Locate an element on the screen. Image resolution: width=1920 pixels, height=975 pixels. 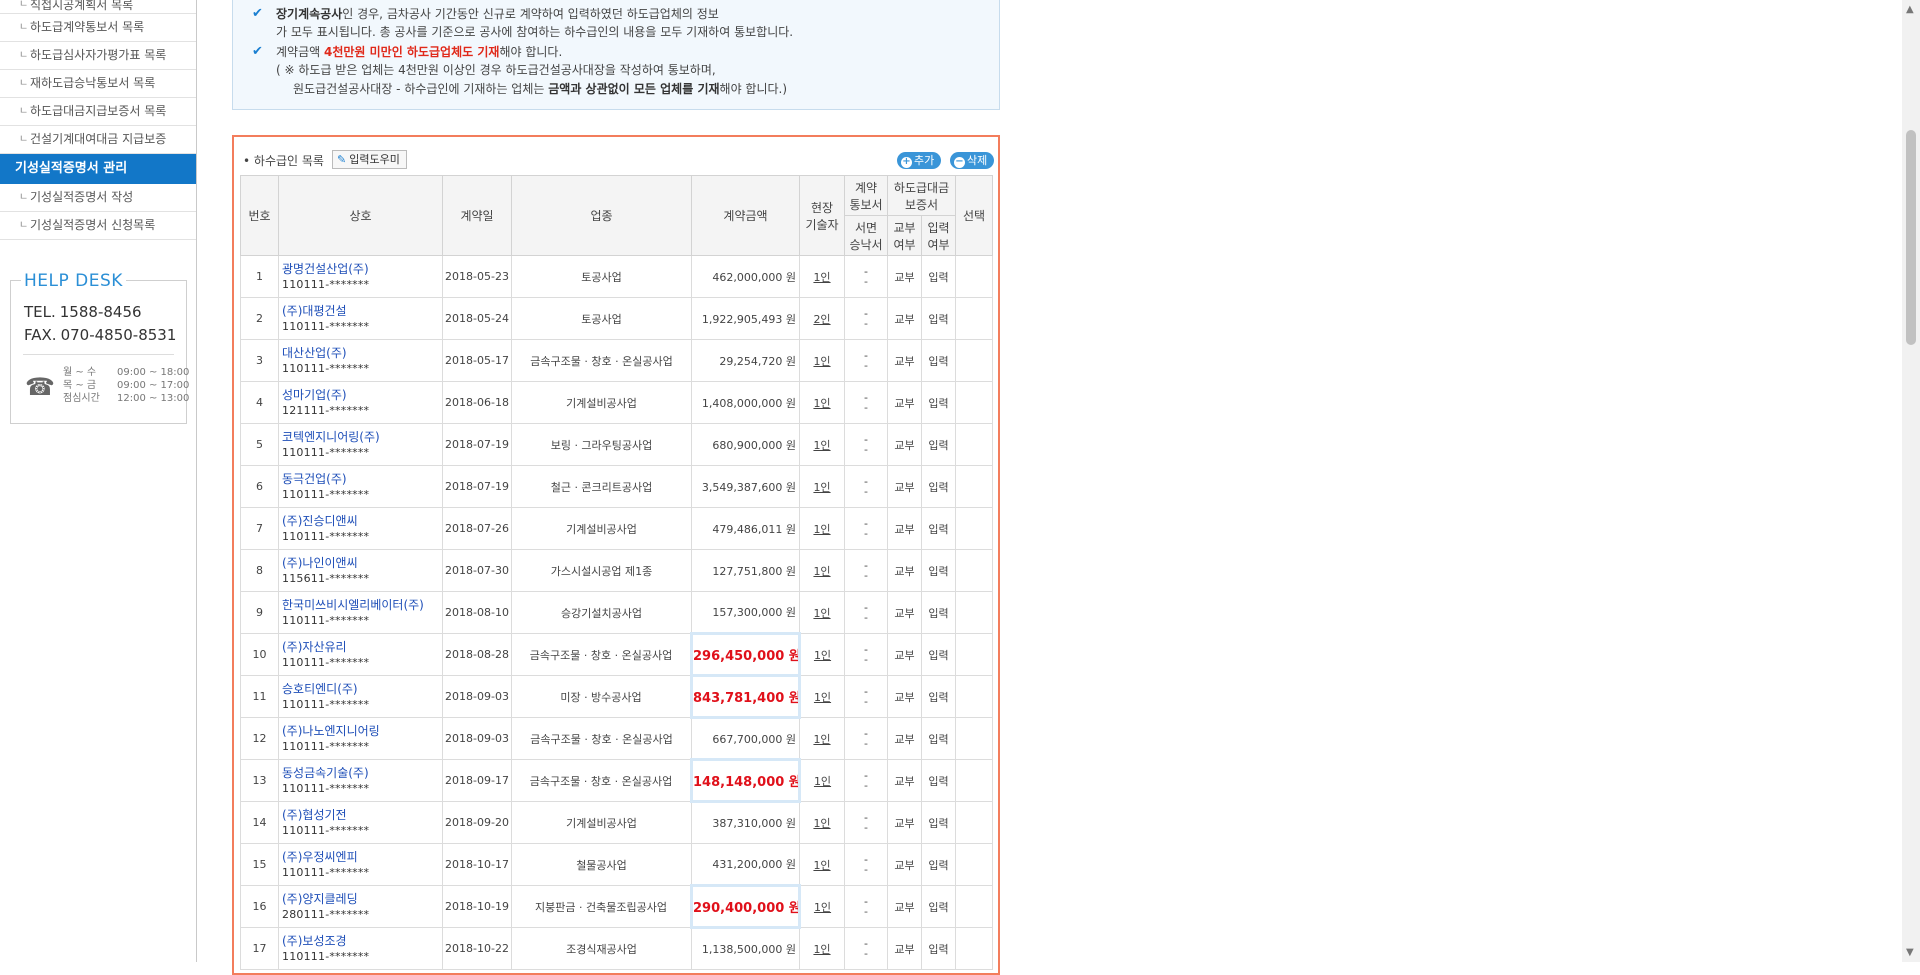
row-company: 한국미쓰비시엘리베이터(주) 110111-******* is located at coordinates (360, 612).